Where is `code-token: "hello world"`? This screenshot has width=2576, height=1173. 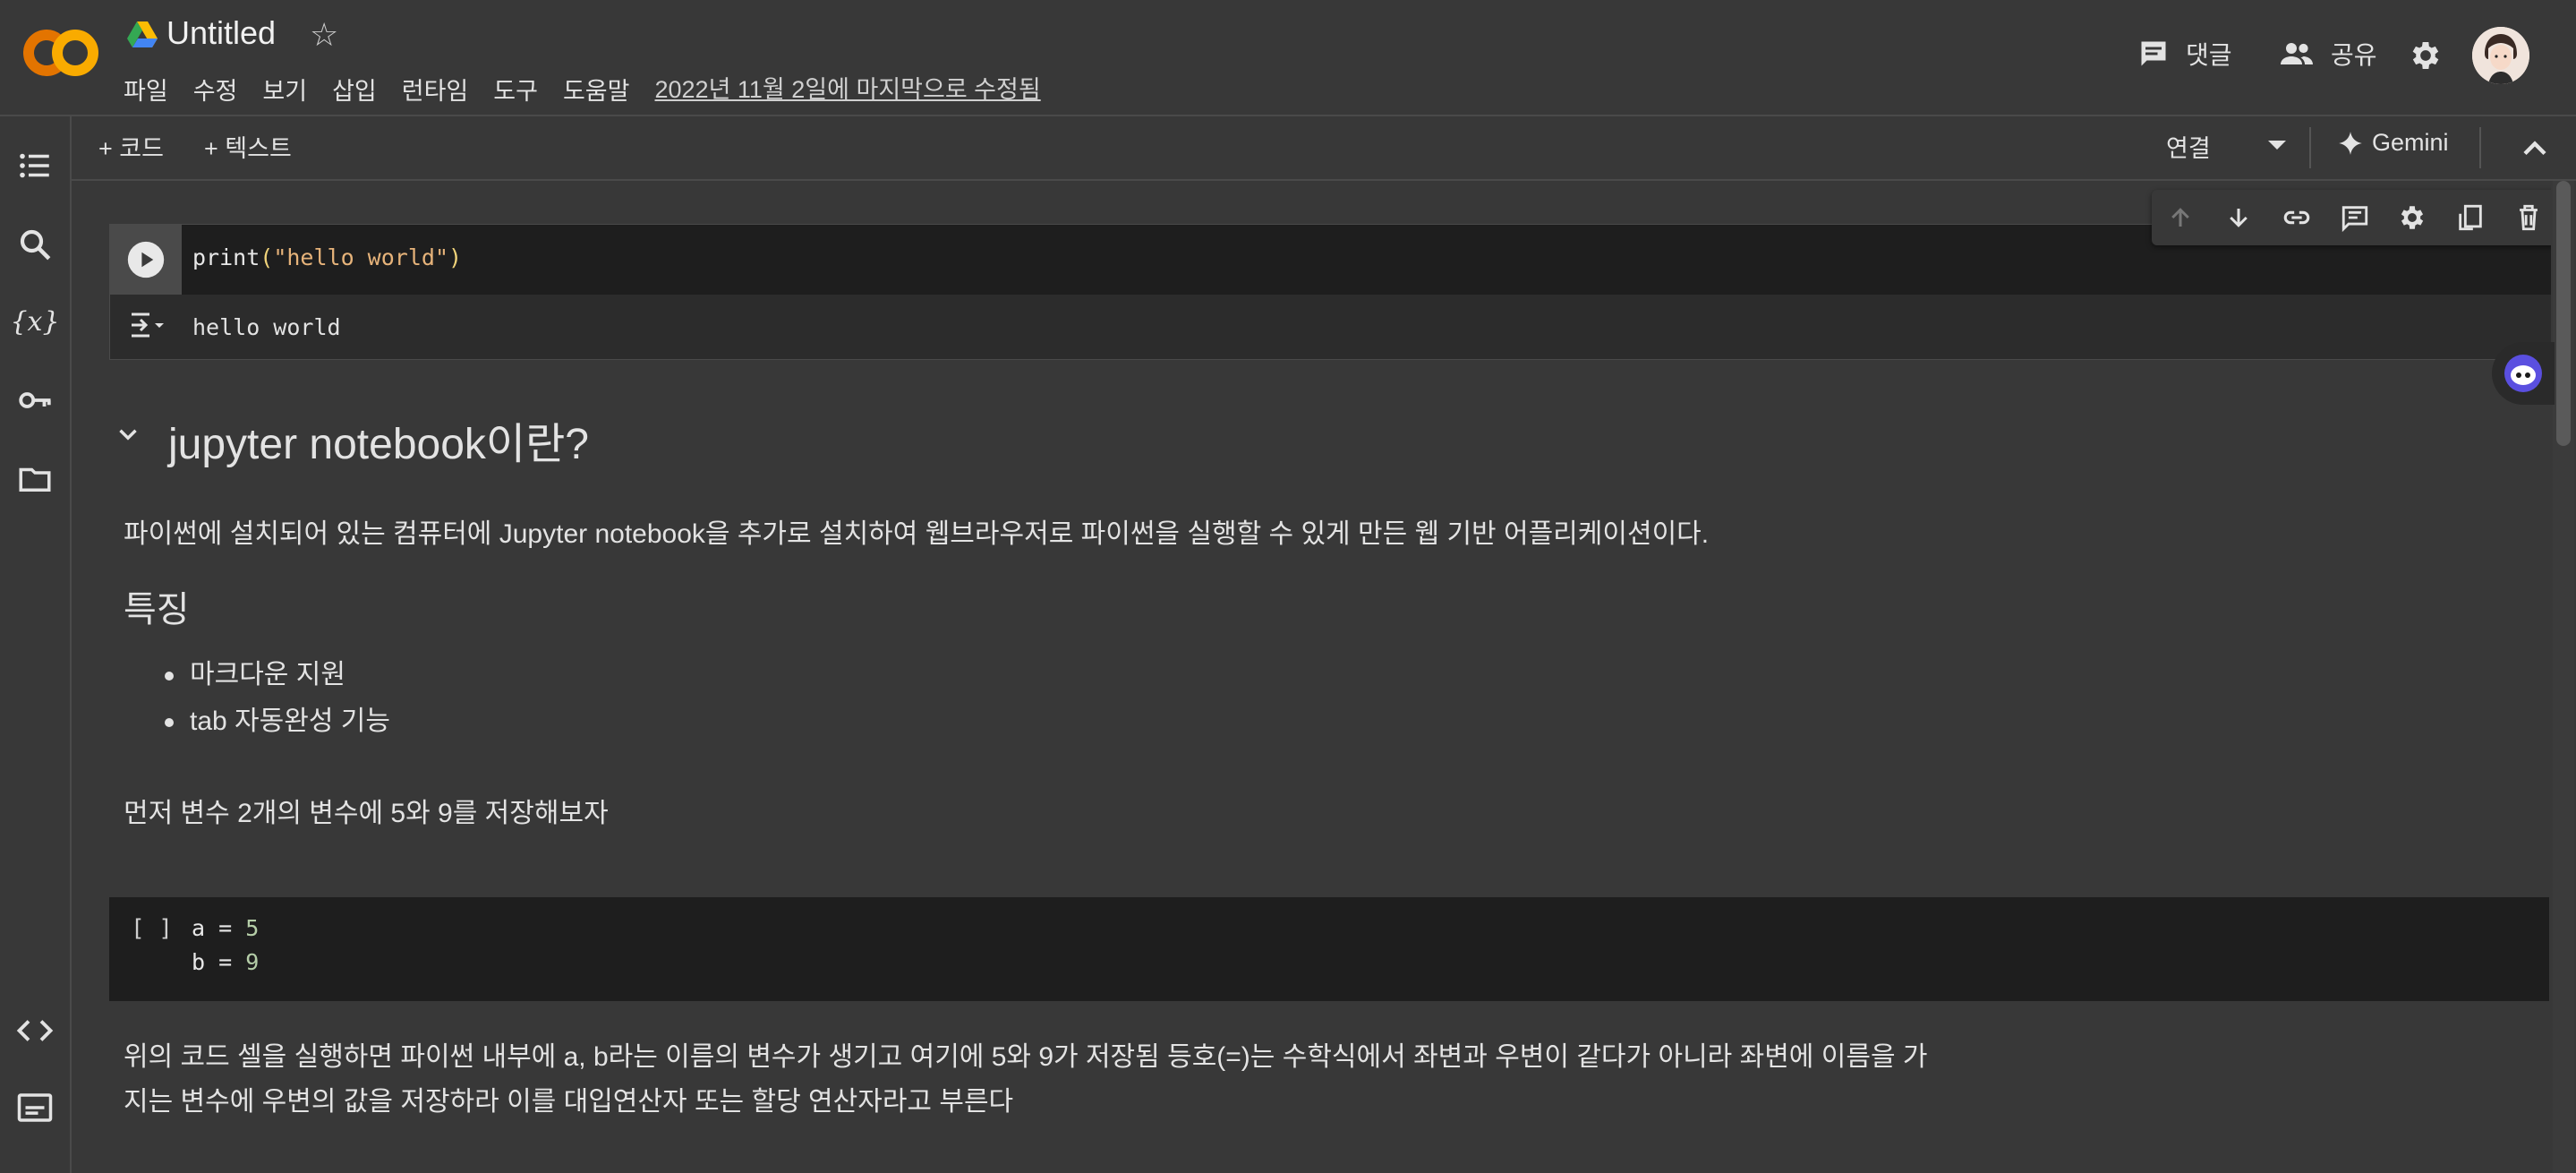 code-token: "hello world" is located at coordinates (360, 257).